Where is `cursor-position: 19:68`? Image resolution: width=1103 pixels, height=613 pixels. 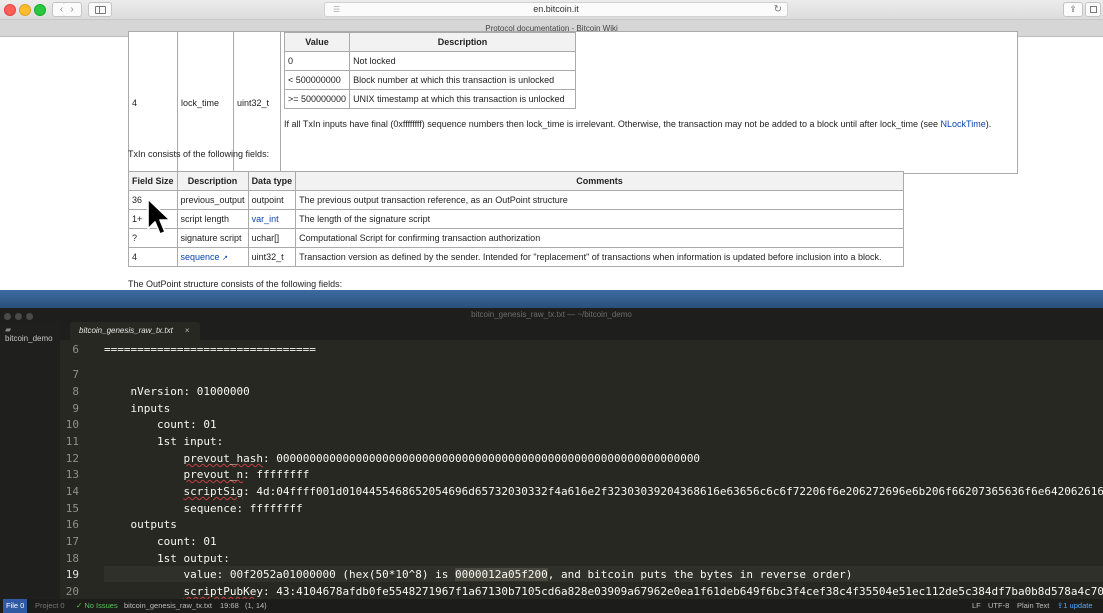
cursor-position: 19:68 is located at coordinates (229, 606).